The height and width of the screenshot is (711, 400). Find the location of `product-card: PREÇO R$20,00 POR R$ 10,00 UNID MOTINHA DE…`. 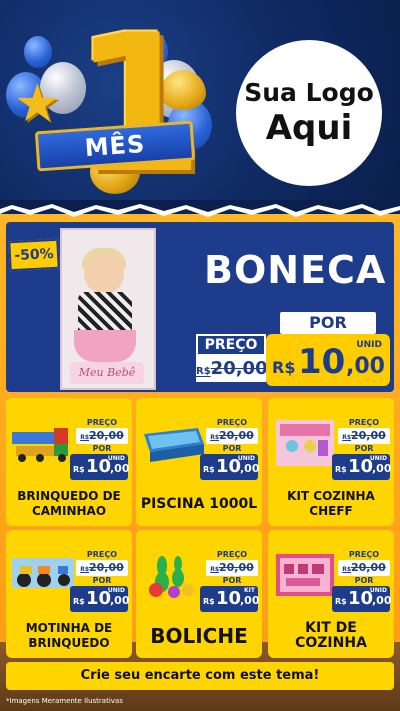

product-card: PREÇO R$20,00 POR R$ 10,00 UNID MOTINHA DE… is located at coordinates (69, 594).